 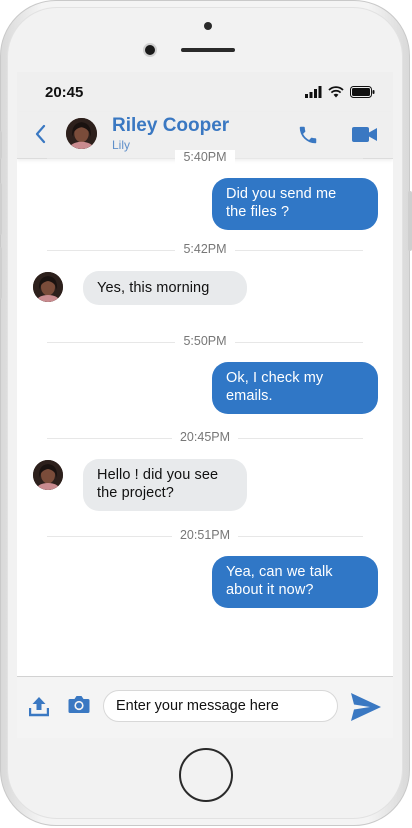 I want to click on chevron-left-icon, so click(x=41, y=134).